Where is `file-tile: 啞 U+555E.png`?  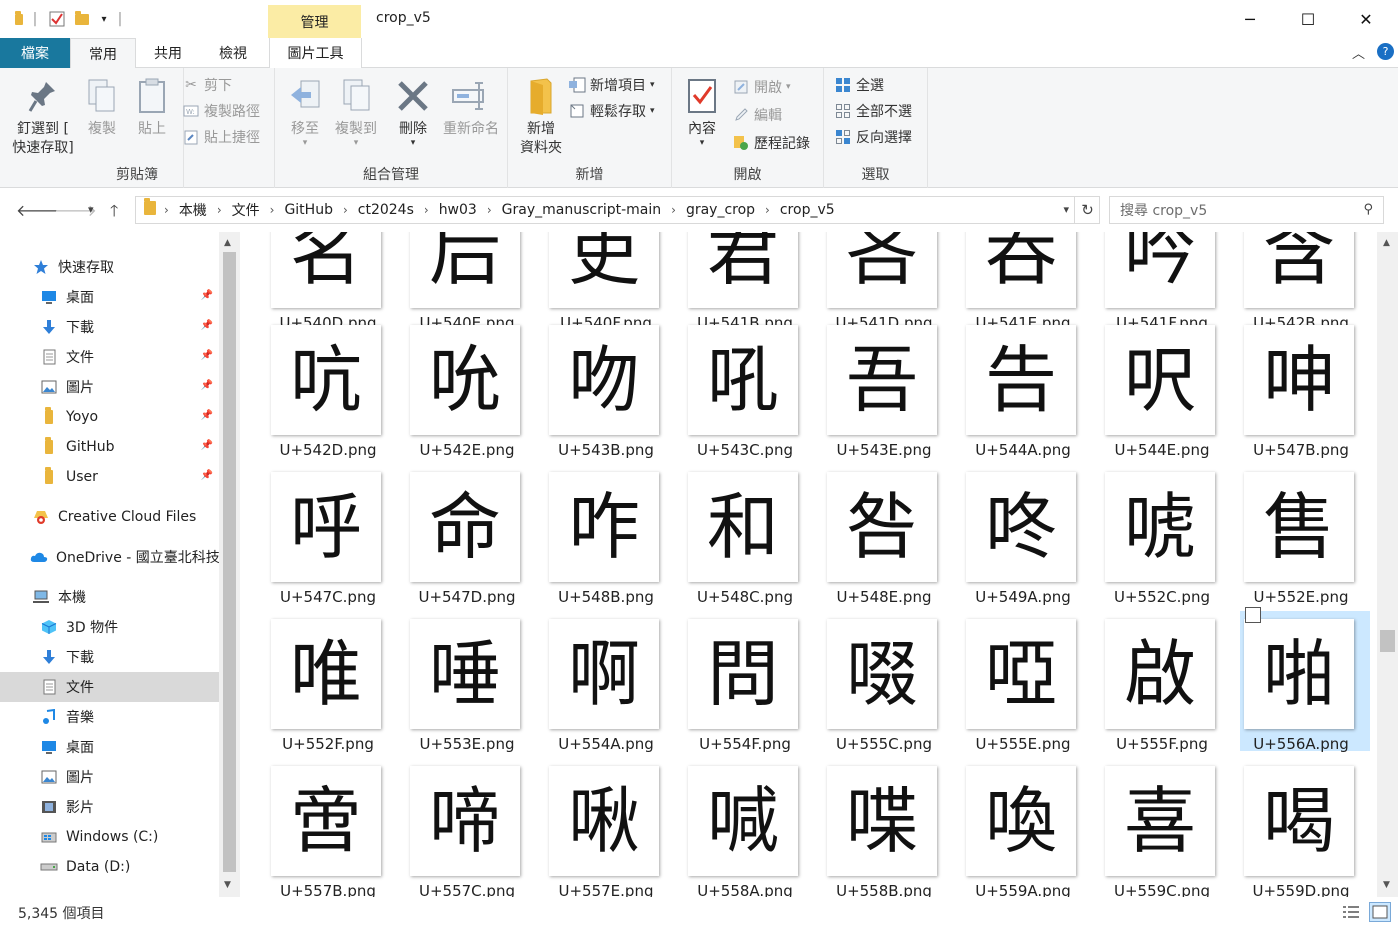
file-tile: 啞 U+555E.png is located at coordinates (1005, 682).